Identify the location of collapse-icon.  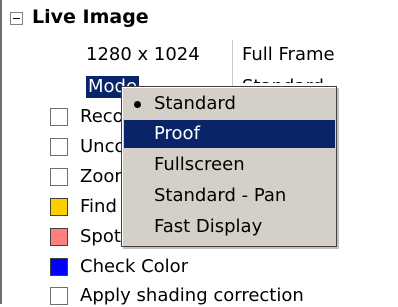
(16, 18).